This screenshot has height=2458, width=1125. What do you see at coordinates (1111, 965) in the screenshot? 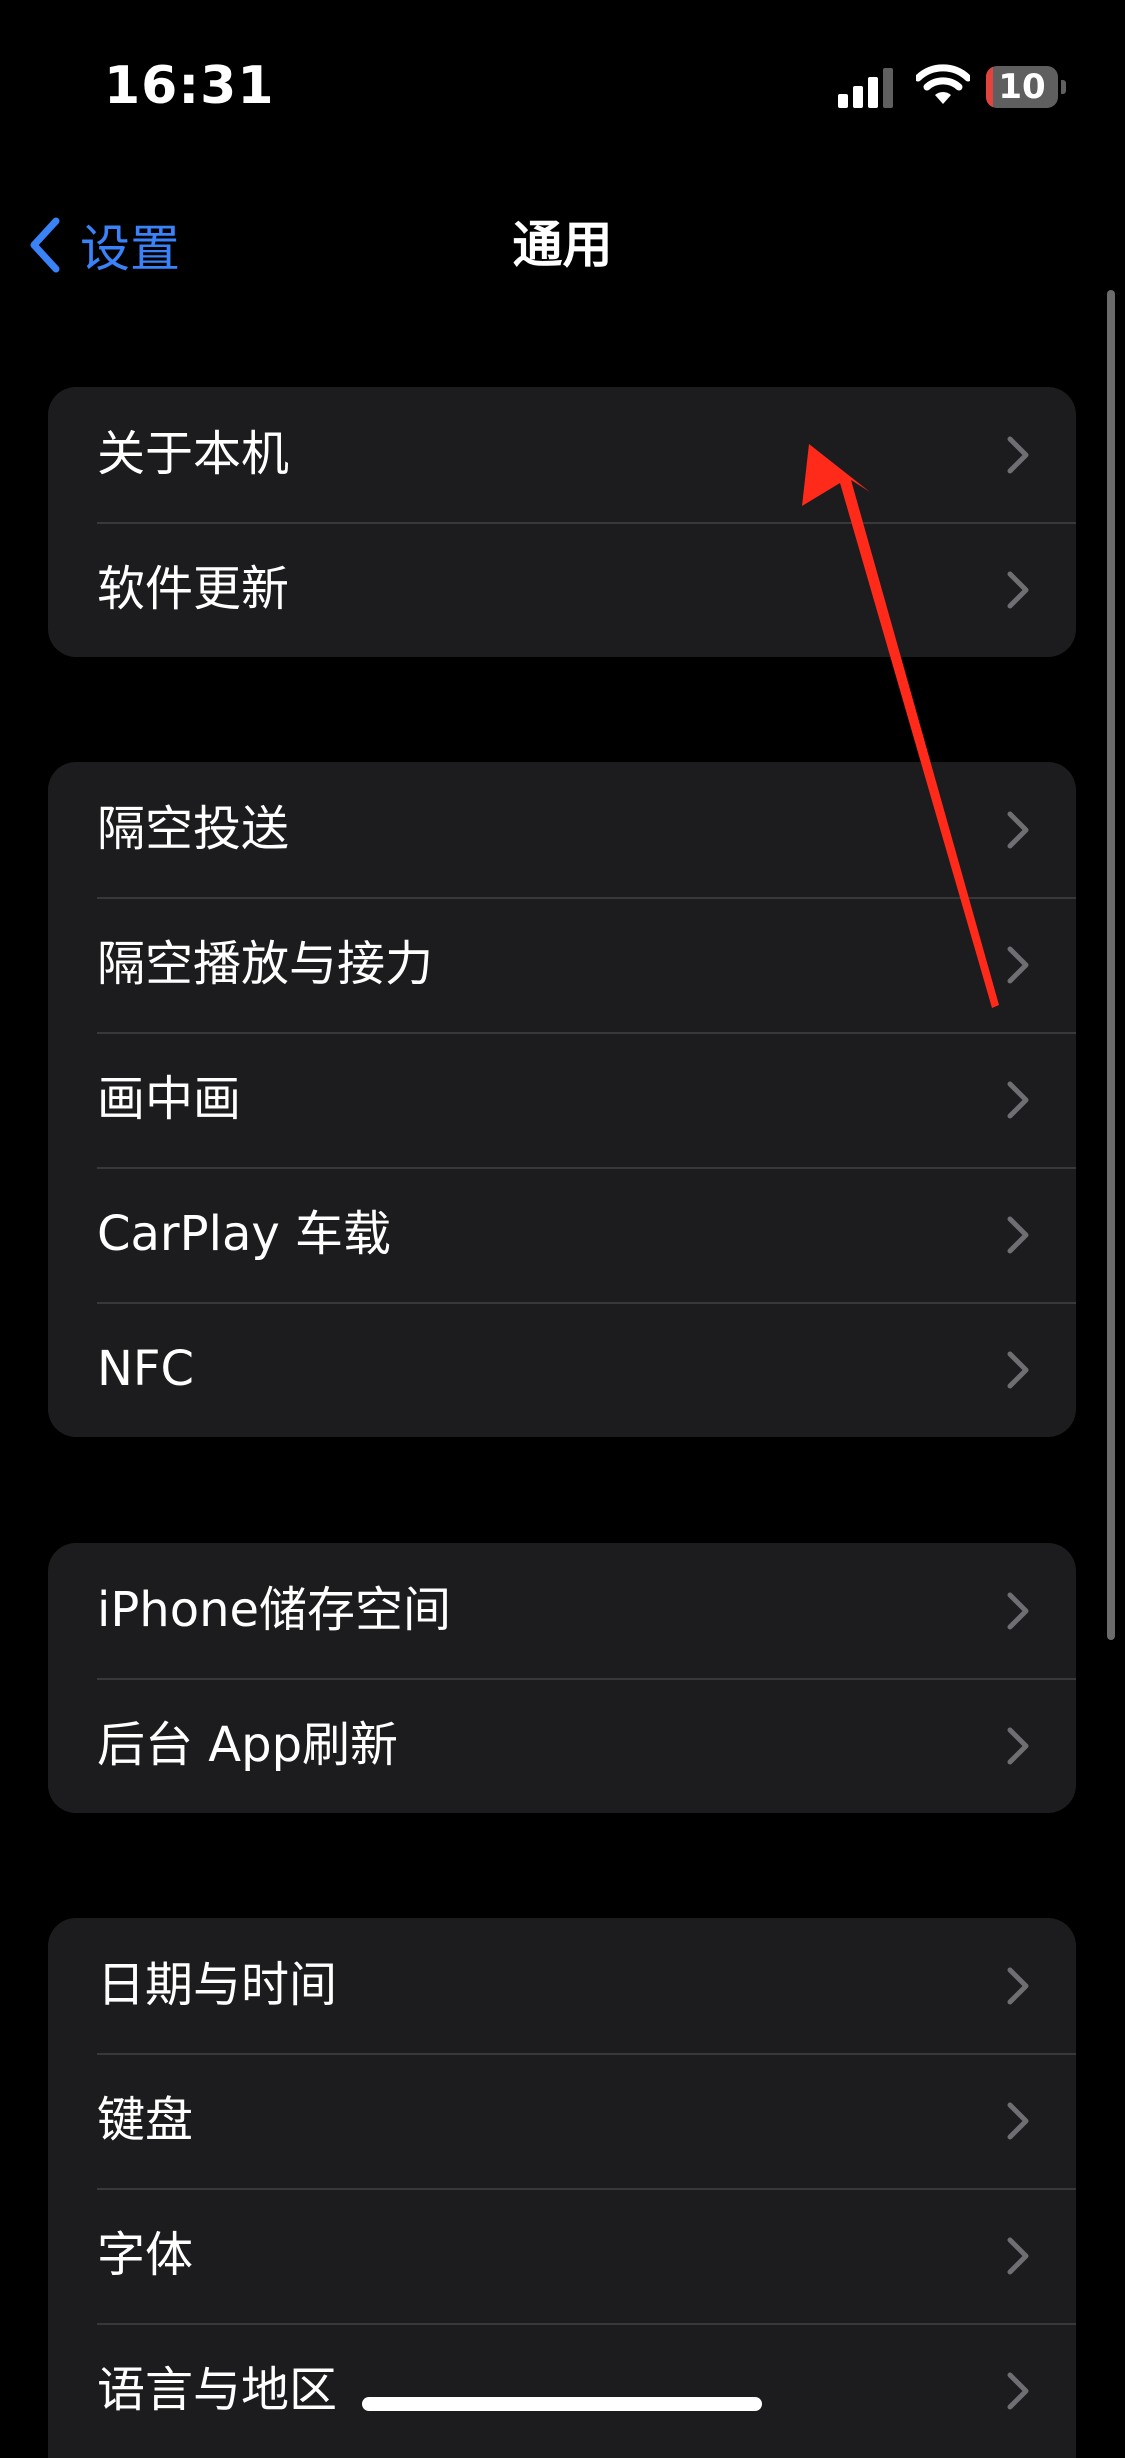
I see `scrollbar` at bounding box center [1111, 965].